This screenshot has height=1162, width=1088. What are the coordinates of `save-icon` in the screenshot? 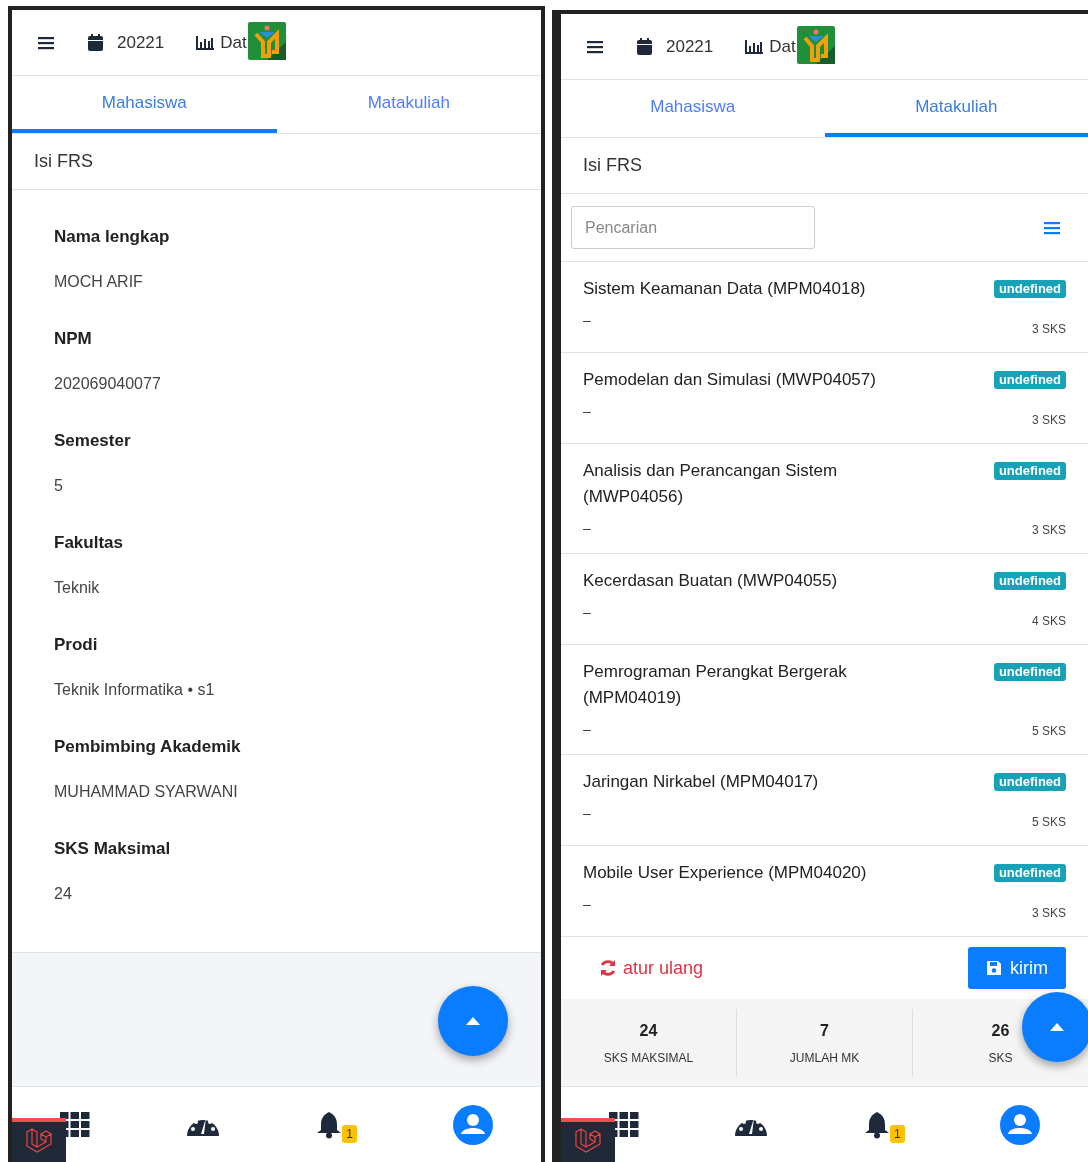 It's located at (994, 968).